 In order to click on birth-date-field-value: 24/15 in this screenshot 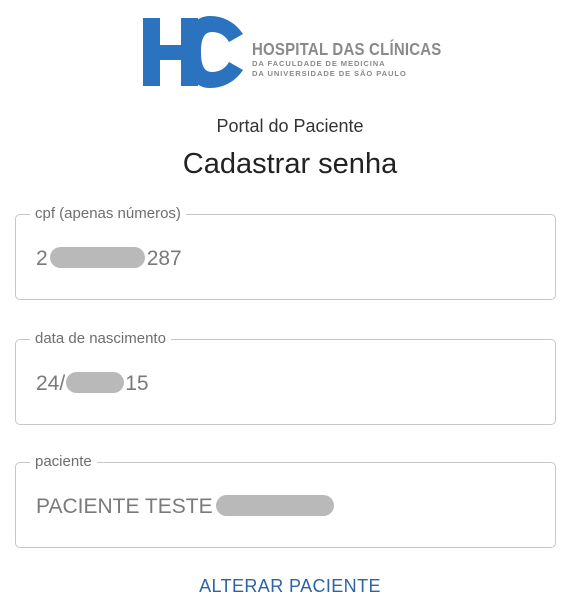, I will do `click(92, 384)`.